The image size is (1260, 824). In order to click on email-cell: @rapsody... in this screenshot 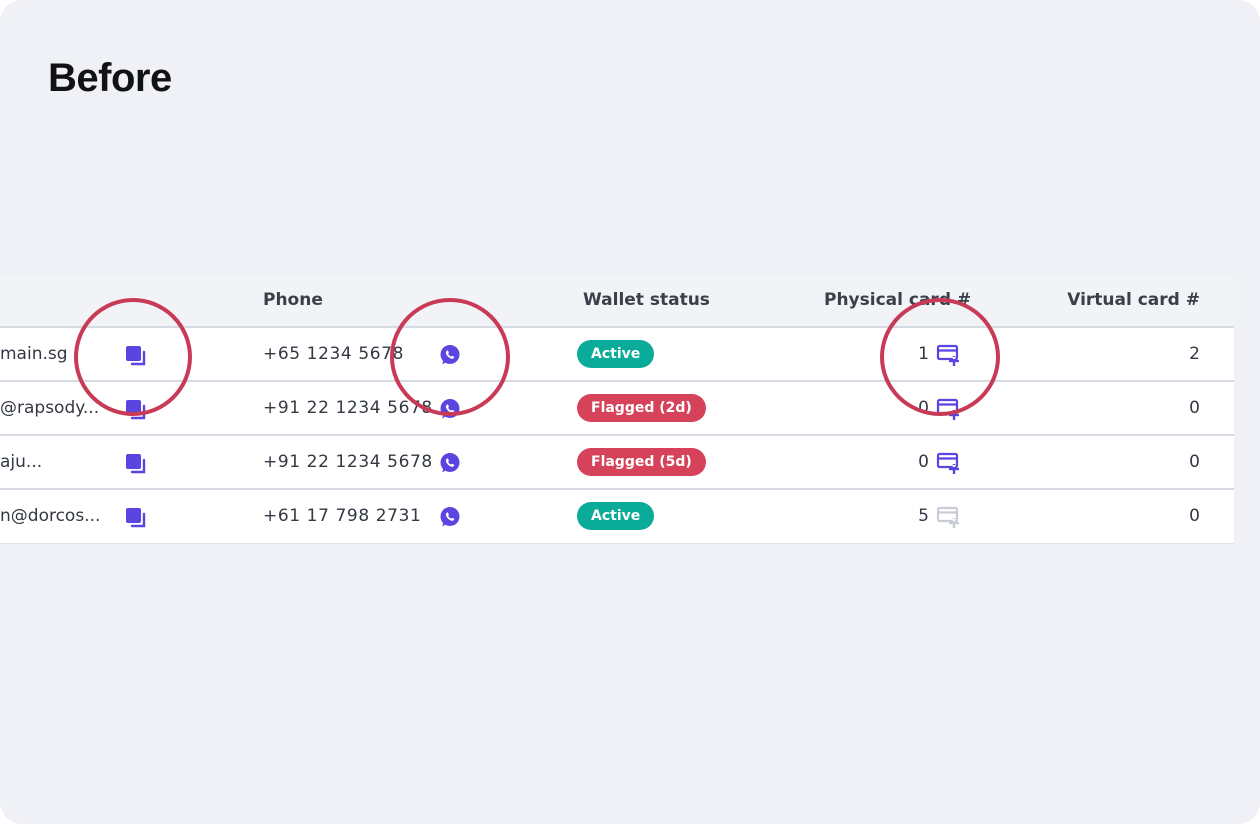, I will do `click(50, 408)`.